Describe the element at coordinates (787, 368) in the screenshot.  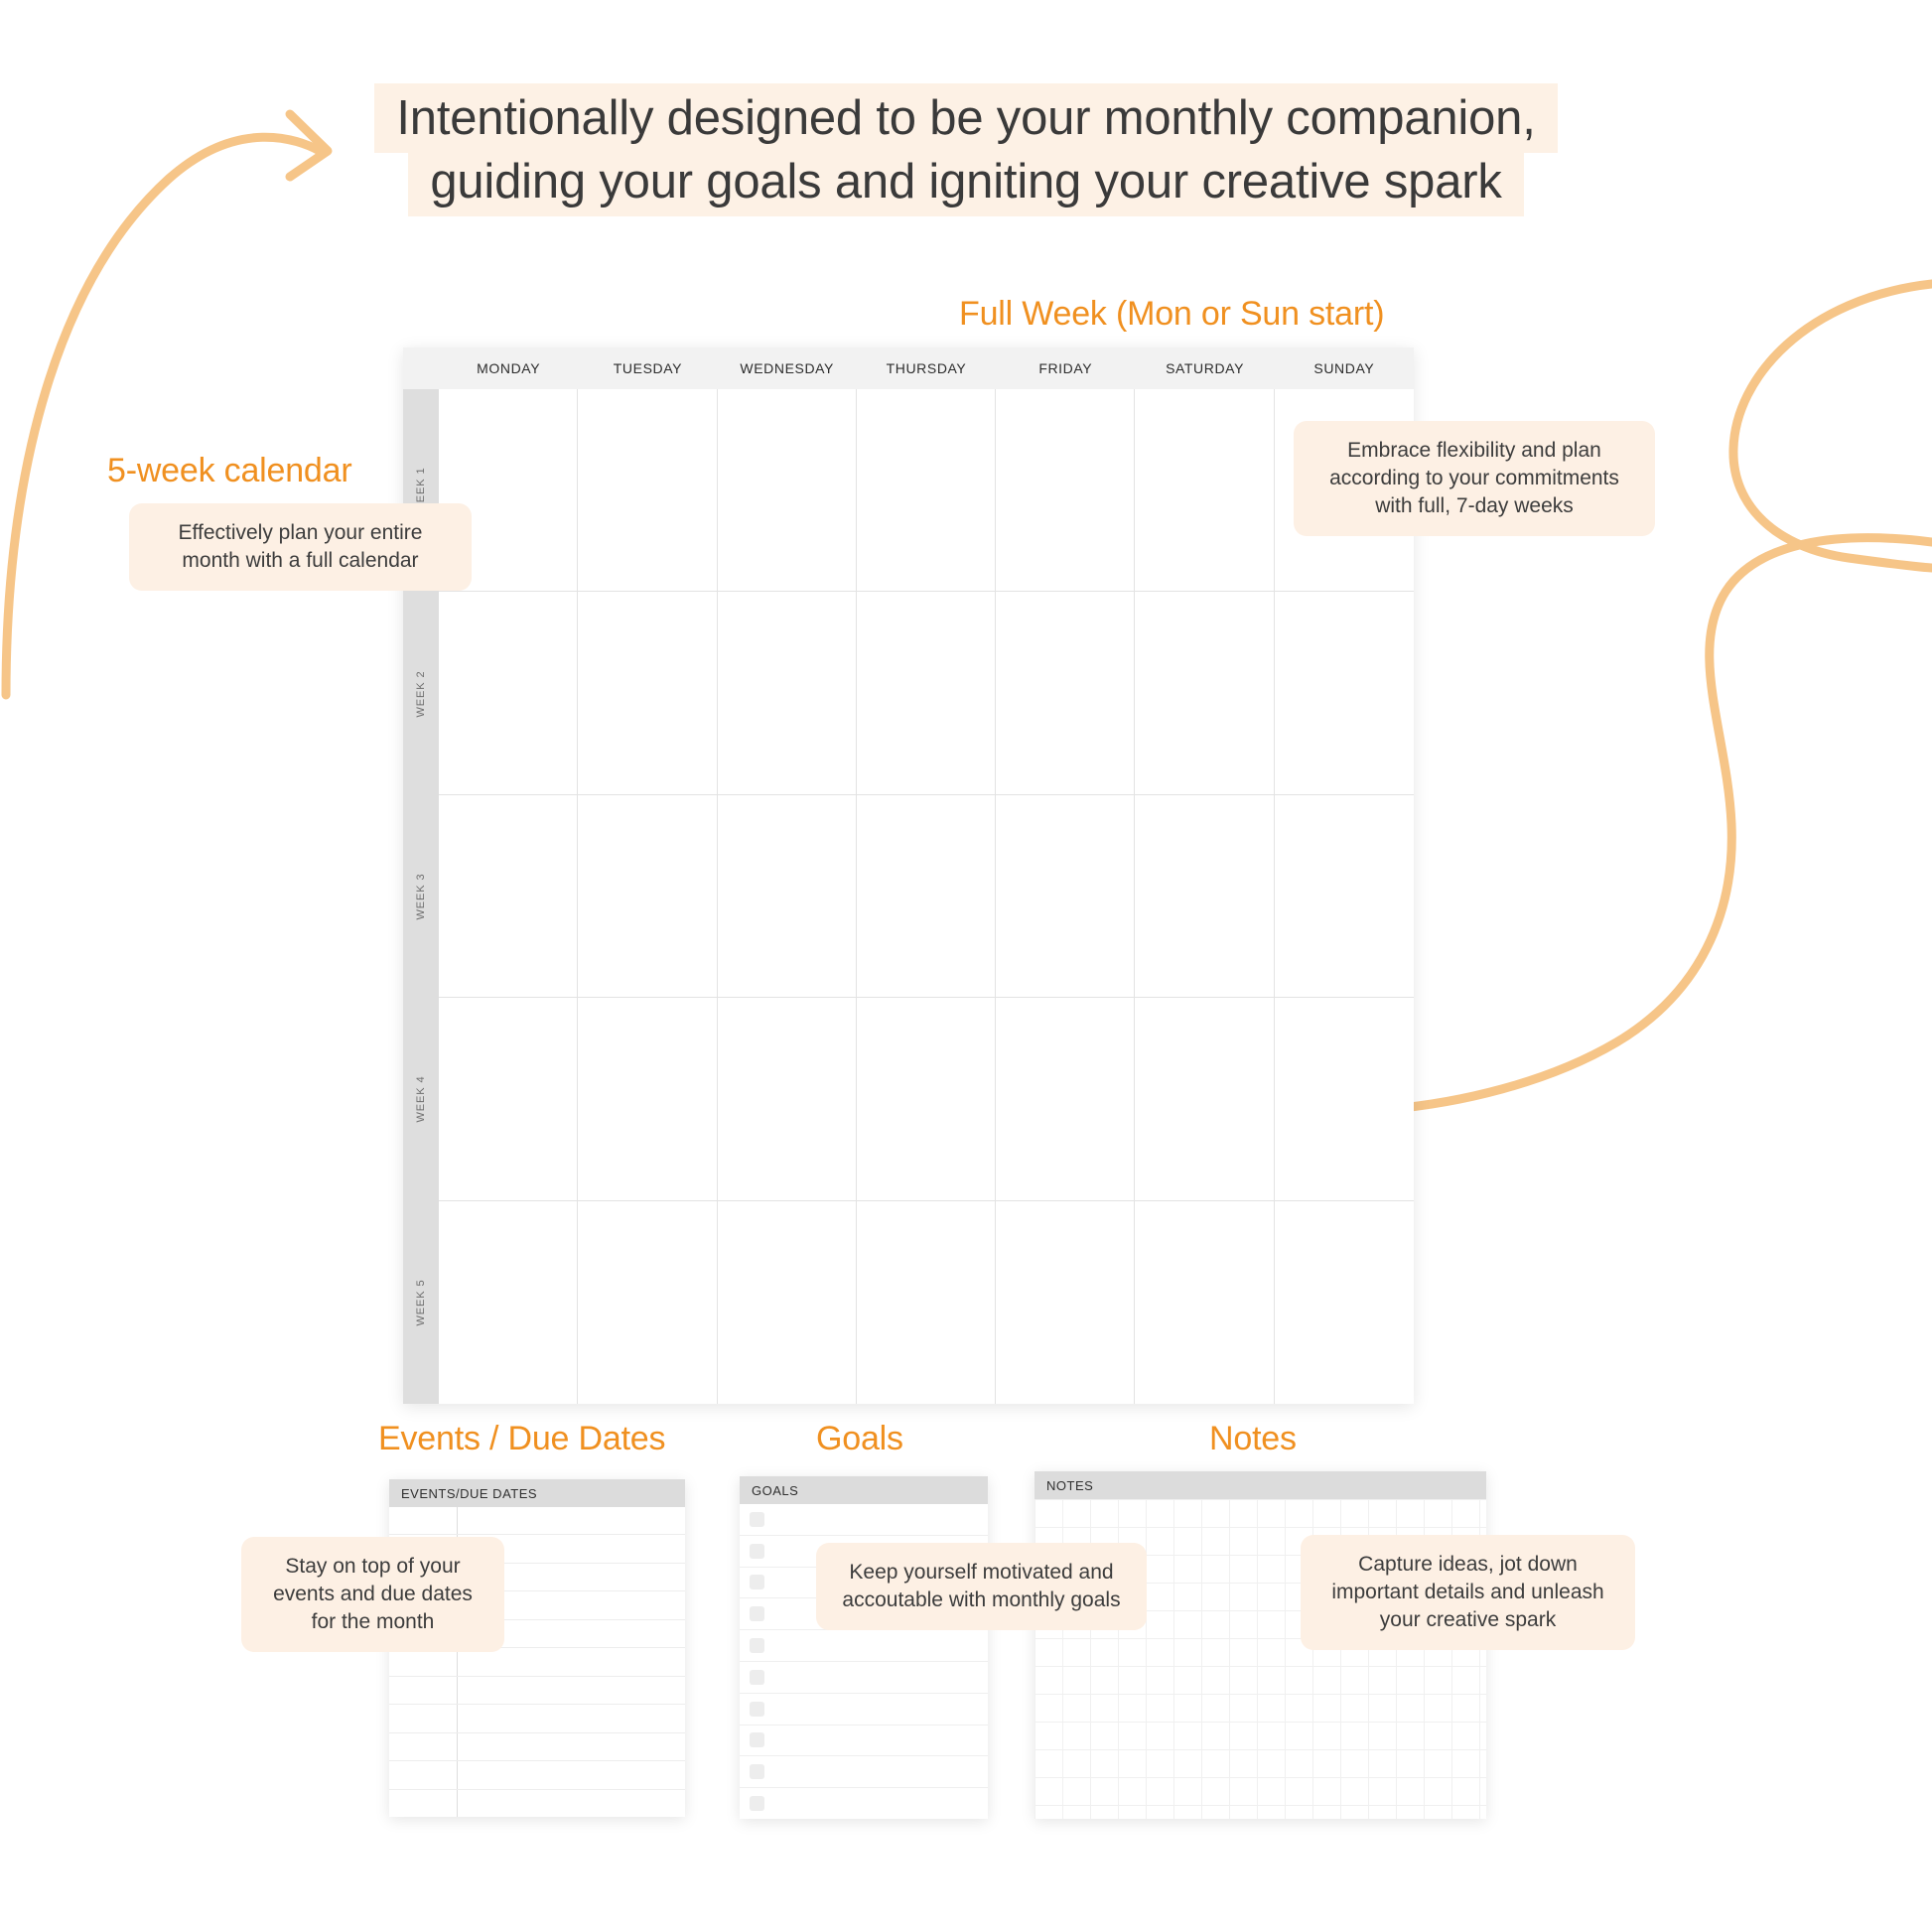
I see `calendar-day-header-wednesday: WEDNESDAY` at that location.